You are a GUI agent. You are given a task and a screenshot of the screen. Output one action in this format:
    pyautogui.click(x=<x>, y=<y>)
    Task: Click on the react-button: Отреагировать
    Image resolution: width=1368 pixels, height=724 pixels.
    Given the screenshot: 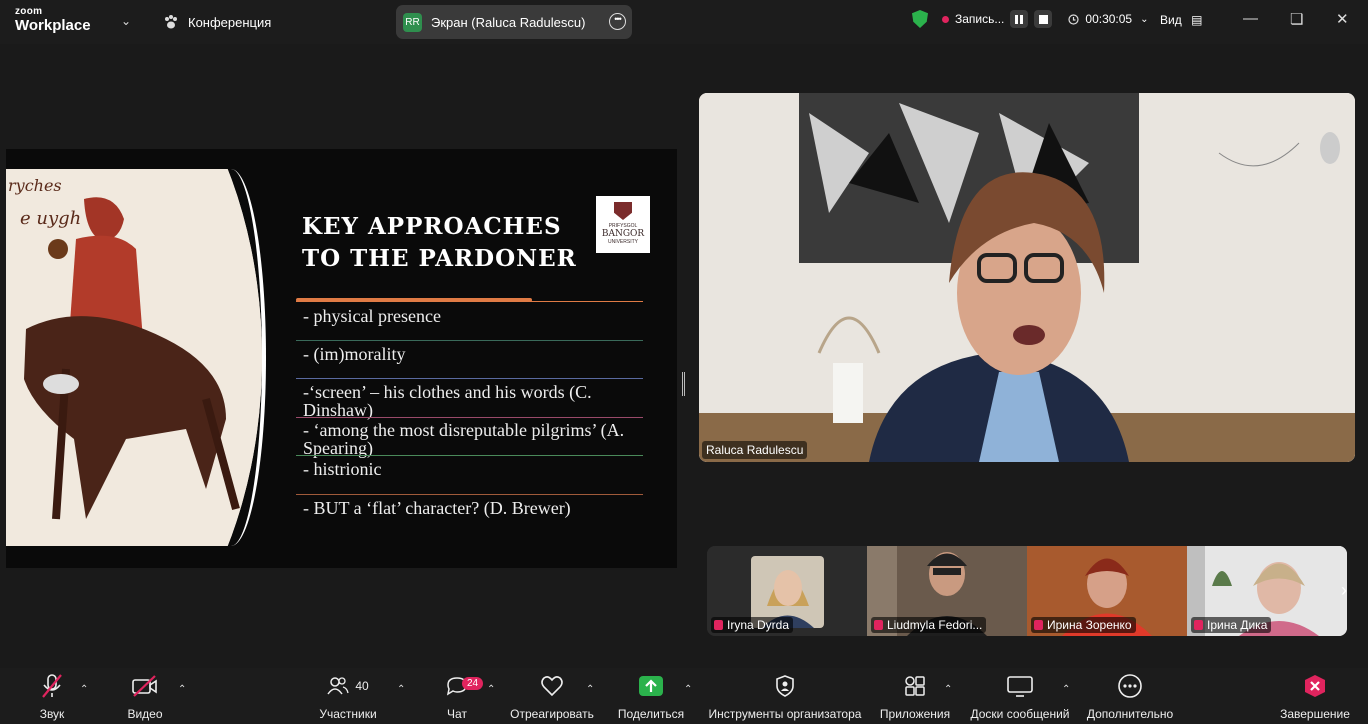 What is the action you would take?
    pyautogui.click(x=552, y=696)
    